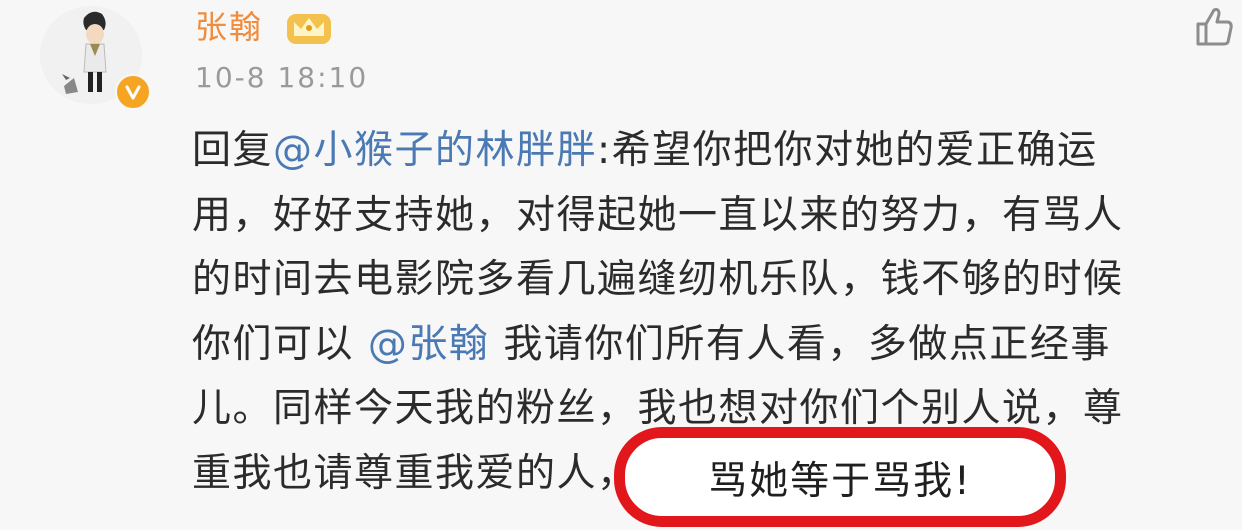 The height and width of the screenshot is (530, 1242). Describe the element at coordinates (658, 215) in the screenshot. I see `content-text: 用，好好支持她，对得起她一直以来的努力，有骂人` at that location.